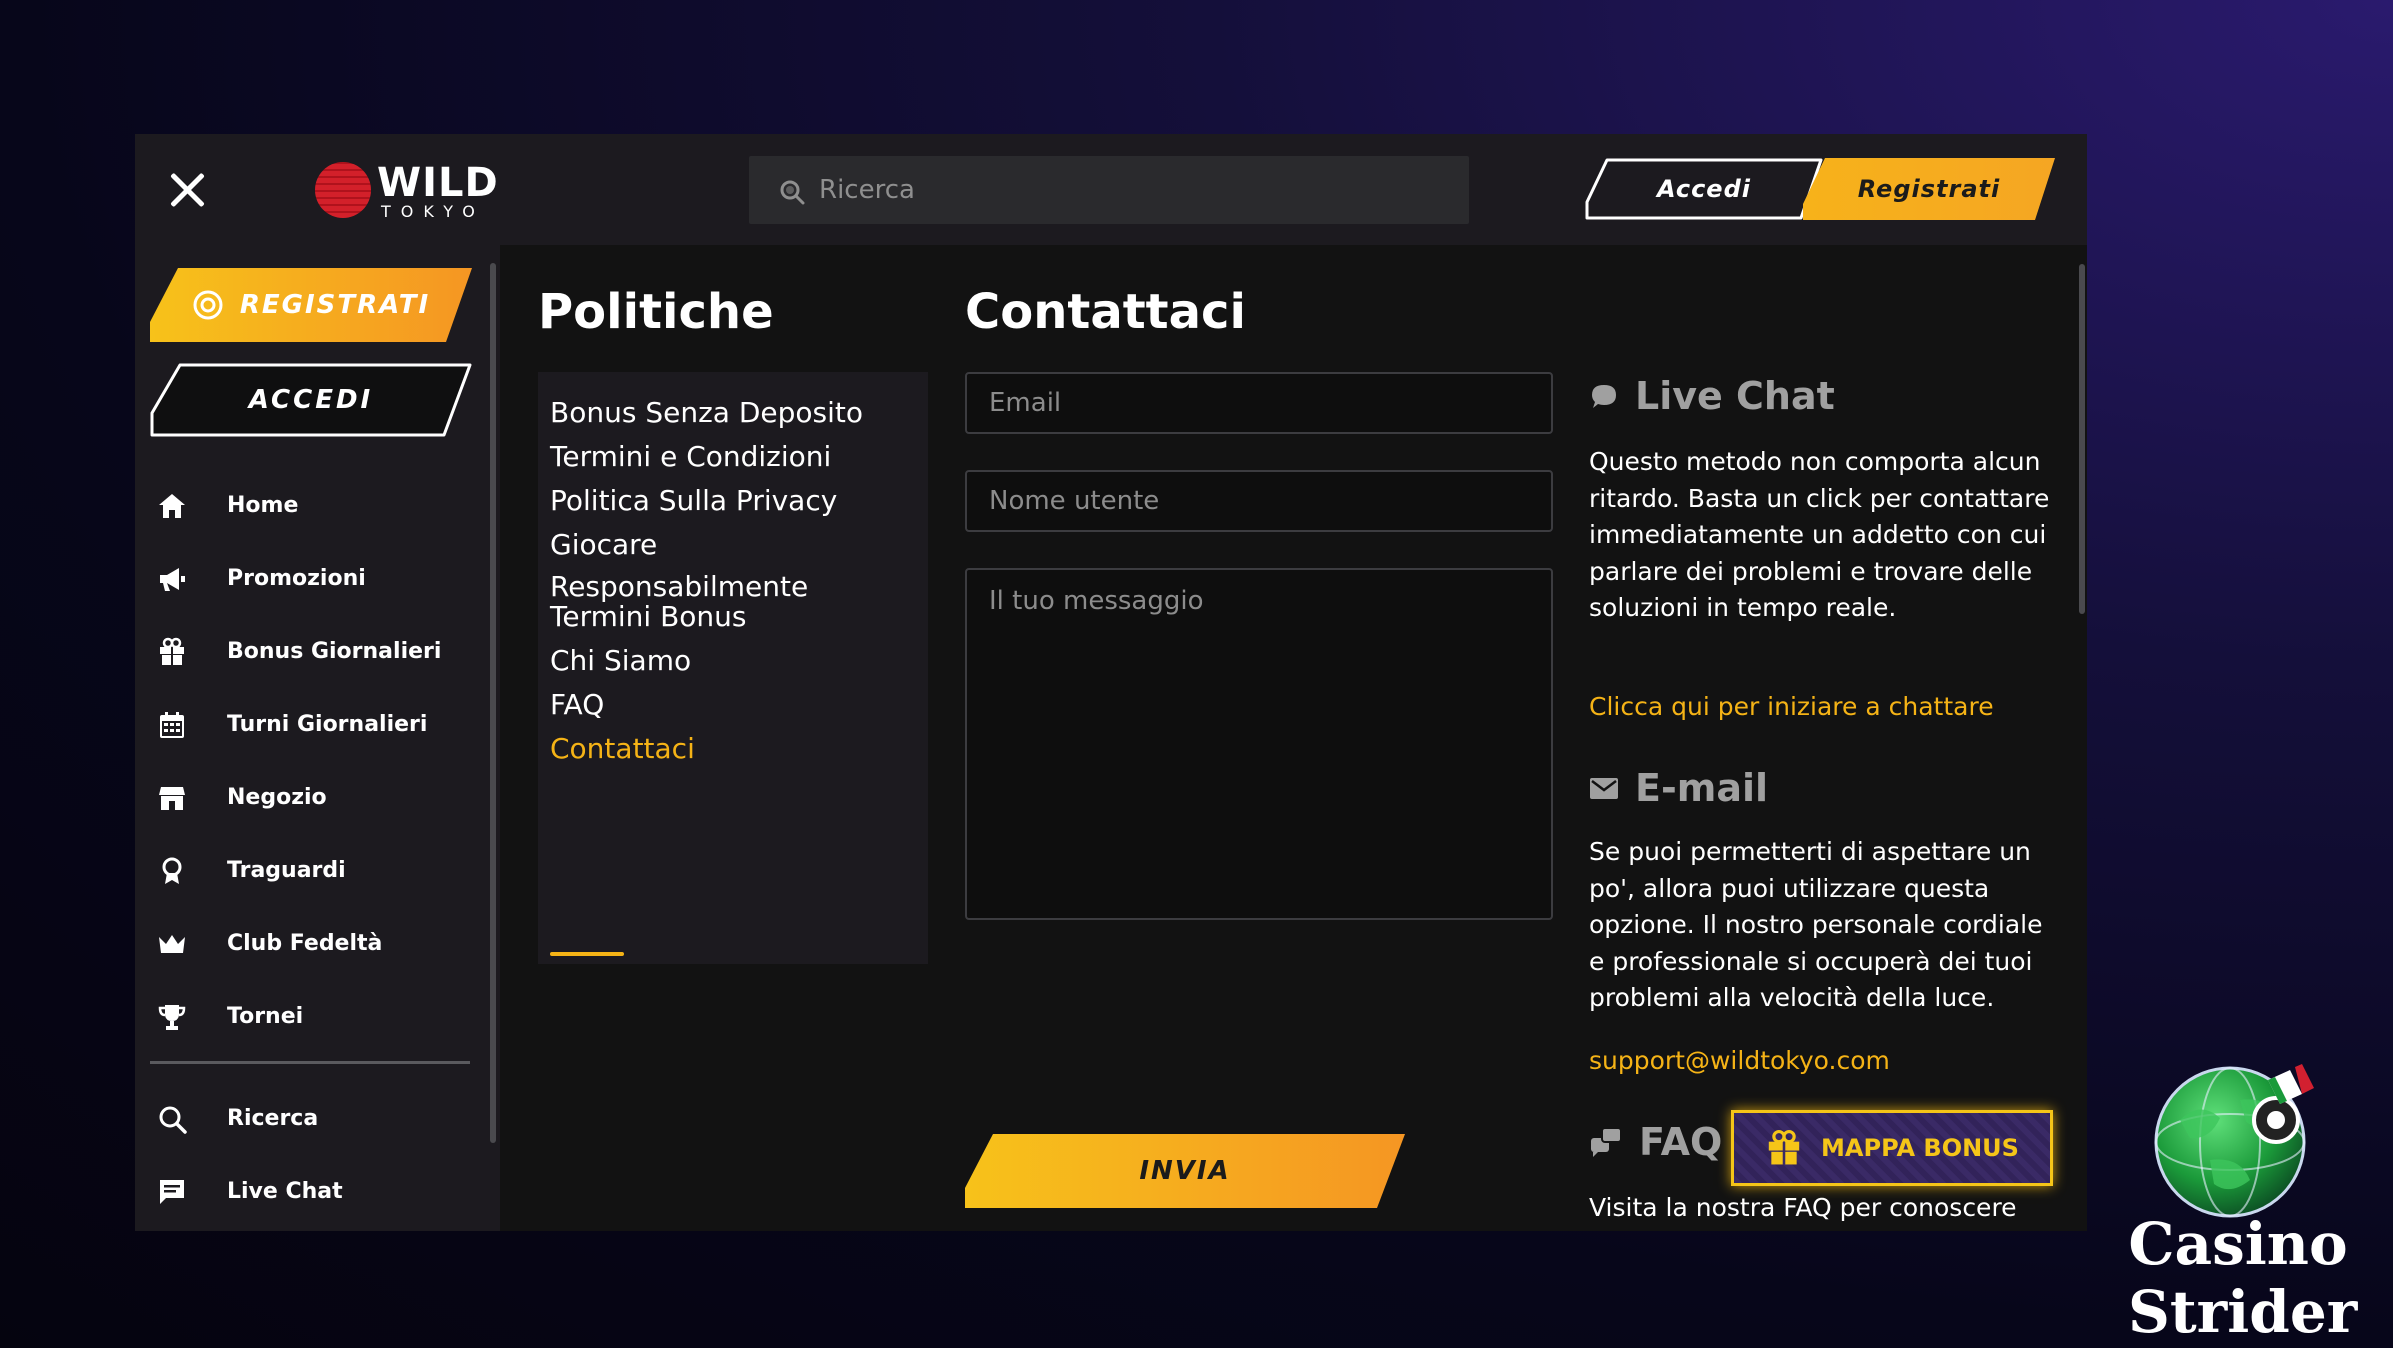 This screenshot has height=1348, width=2393. I want to click on policy-link-faq: FAQ, so click(577, 705).